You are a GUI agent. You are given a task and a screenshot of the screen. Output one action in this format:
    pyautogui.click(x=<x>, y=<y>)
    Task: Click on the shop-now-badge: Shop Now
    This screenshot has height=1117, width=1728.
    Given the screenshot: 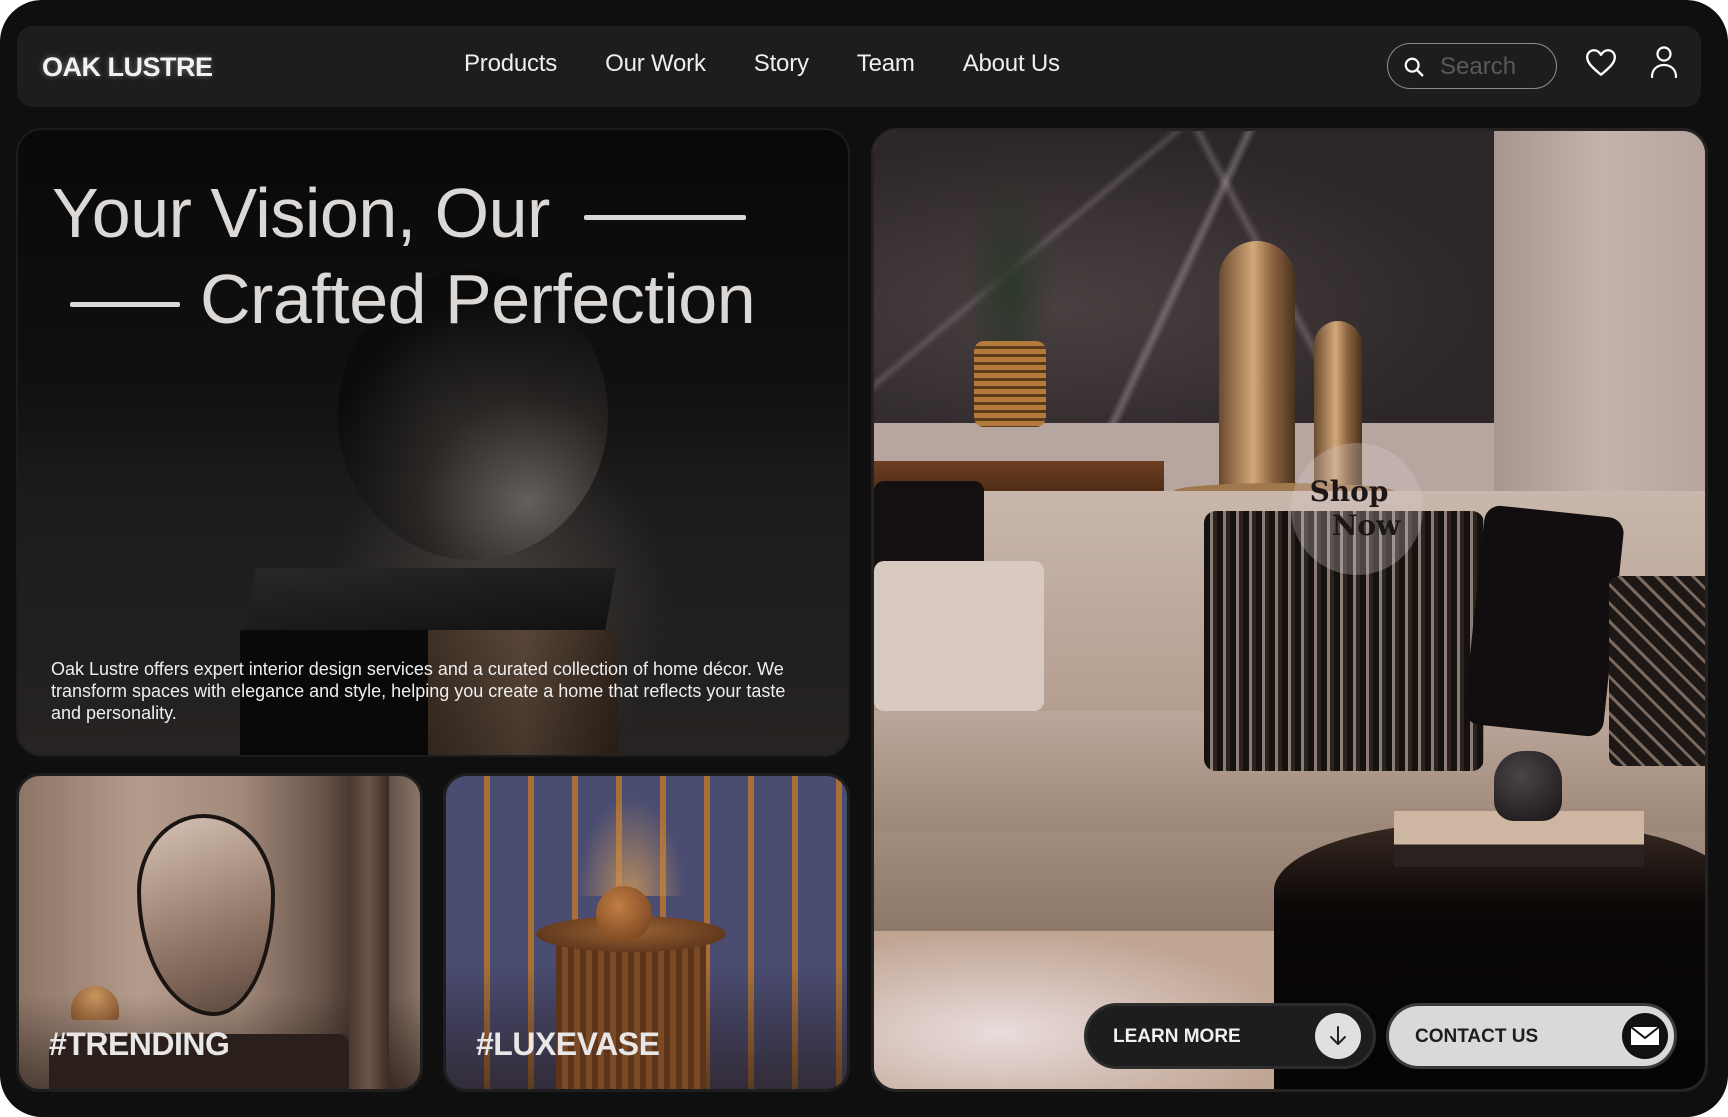 What is the action you would take?
    pyautogui.click(x=1357, y=509)
    